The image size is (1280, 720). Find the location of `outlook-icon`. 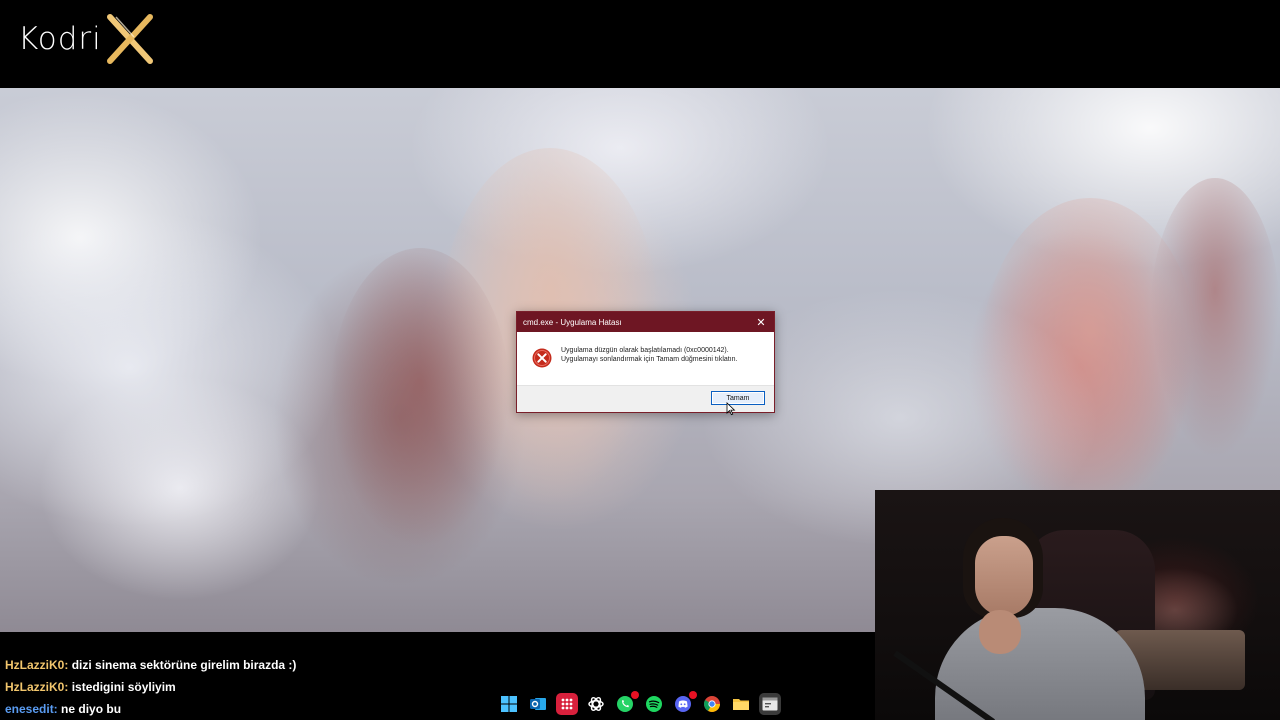

outlook-icon is located at coordinates (538, 704).